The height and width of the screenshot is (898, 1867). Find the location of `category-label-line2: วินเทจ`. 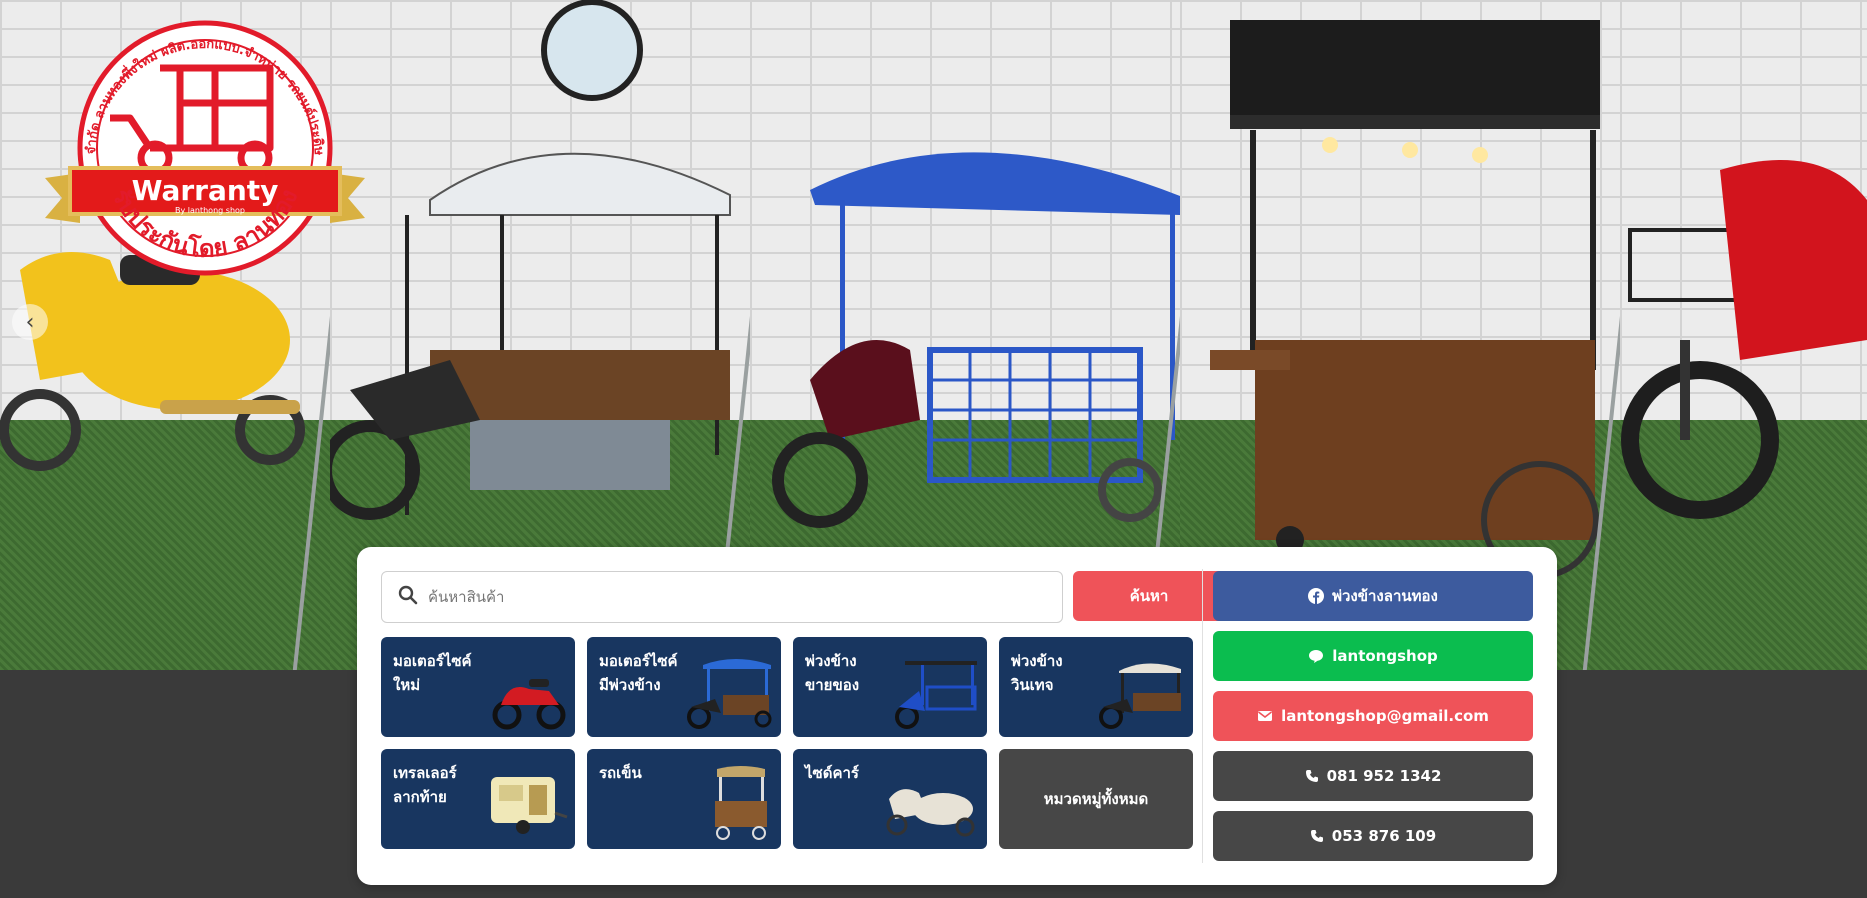

category-label-line2: วินเทจ is located at coordinates (1032, 685).